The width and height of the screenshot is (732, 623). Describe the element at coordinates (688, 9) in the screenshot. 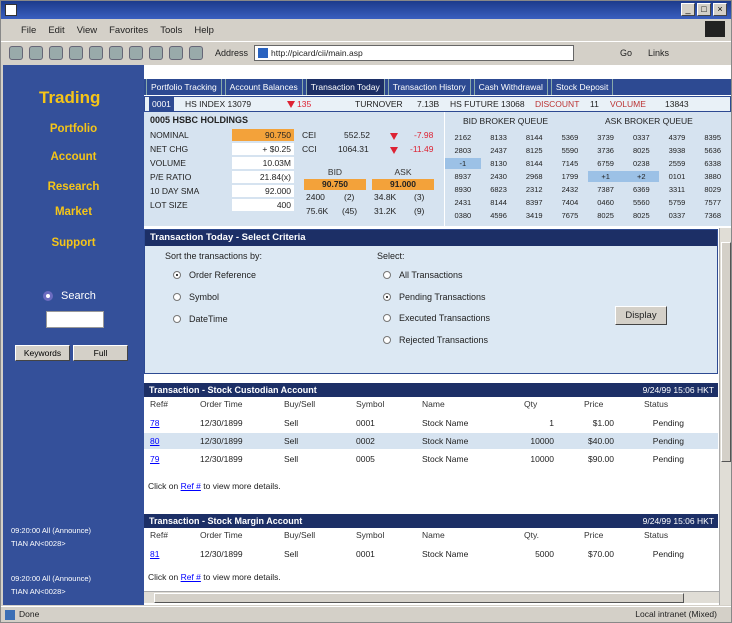

I see `minimize-button: _` at that location.